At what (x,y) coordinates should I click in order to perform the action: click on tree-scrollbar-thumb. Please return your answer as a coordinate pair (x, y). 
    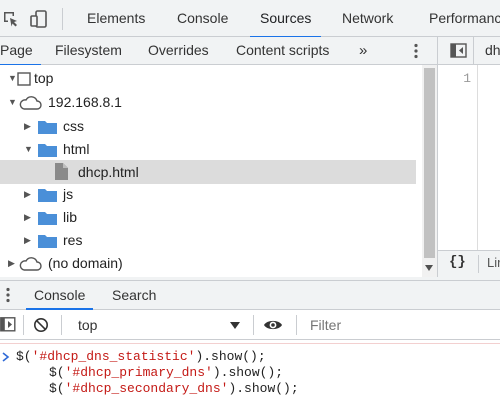
    Looking at the image, I should click on (429, 163).